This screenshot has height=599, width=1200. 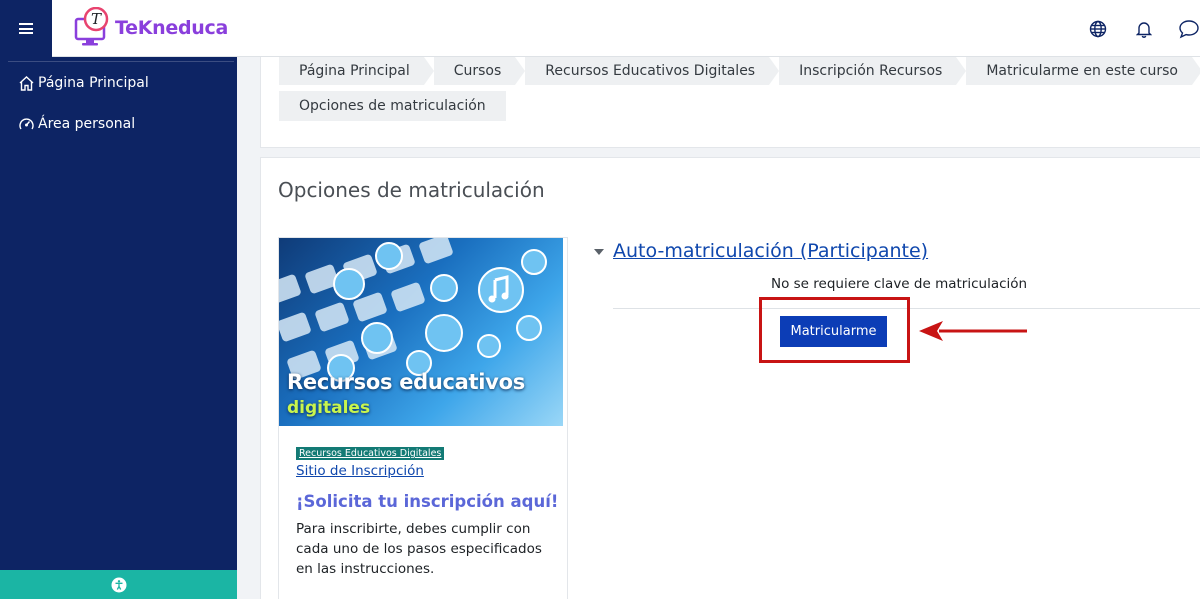 I want to click on notifications-bell-icon, so click(x=1144, y=29).